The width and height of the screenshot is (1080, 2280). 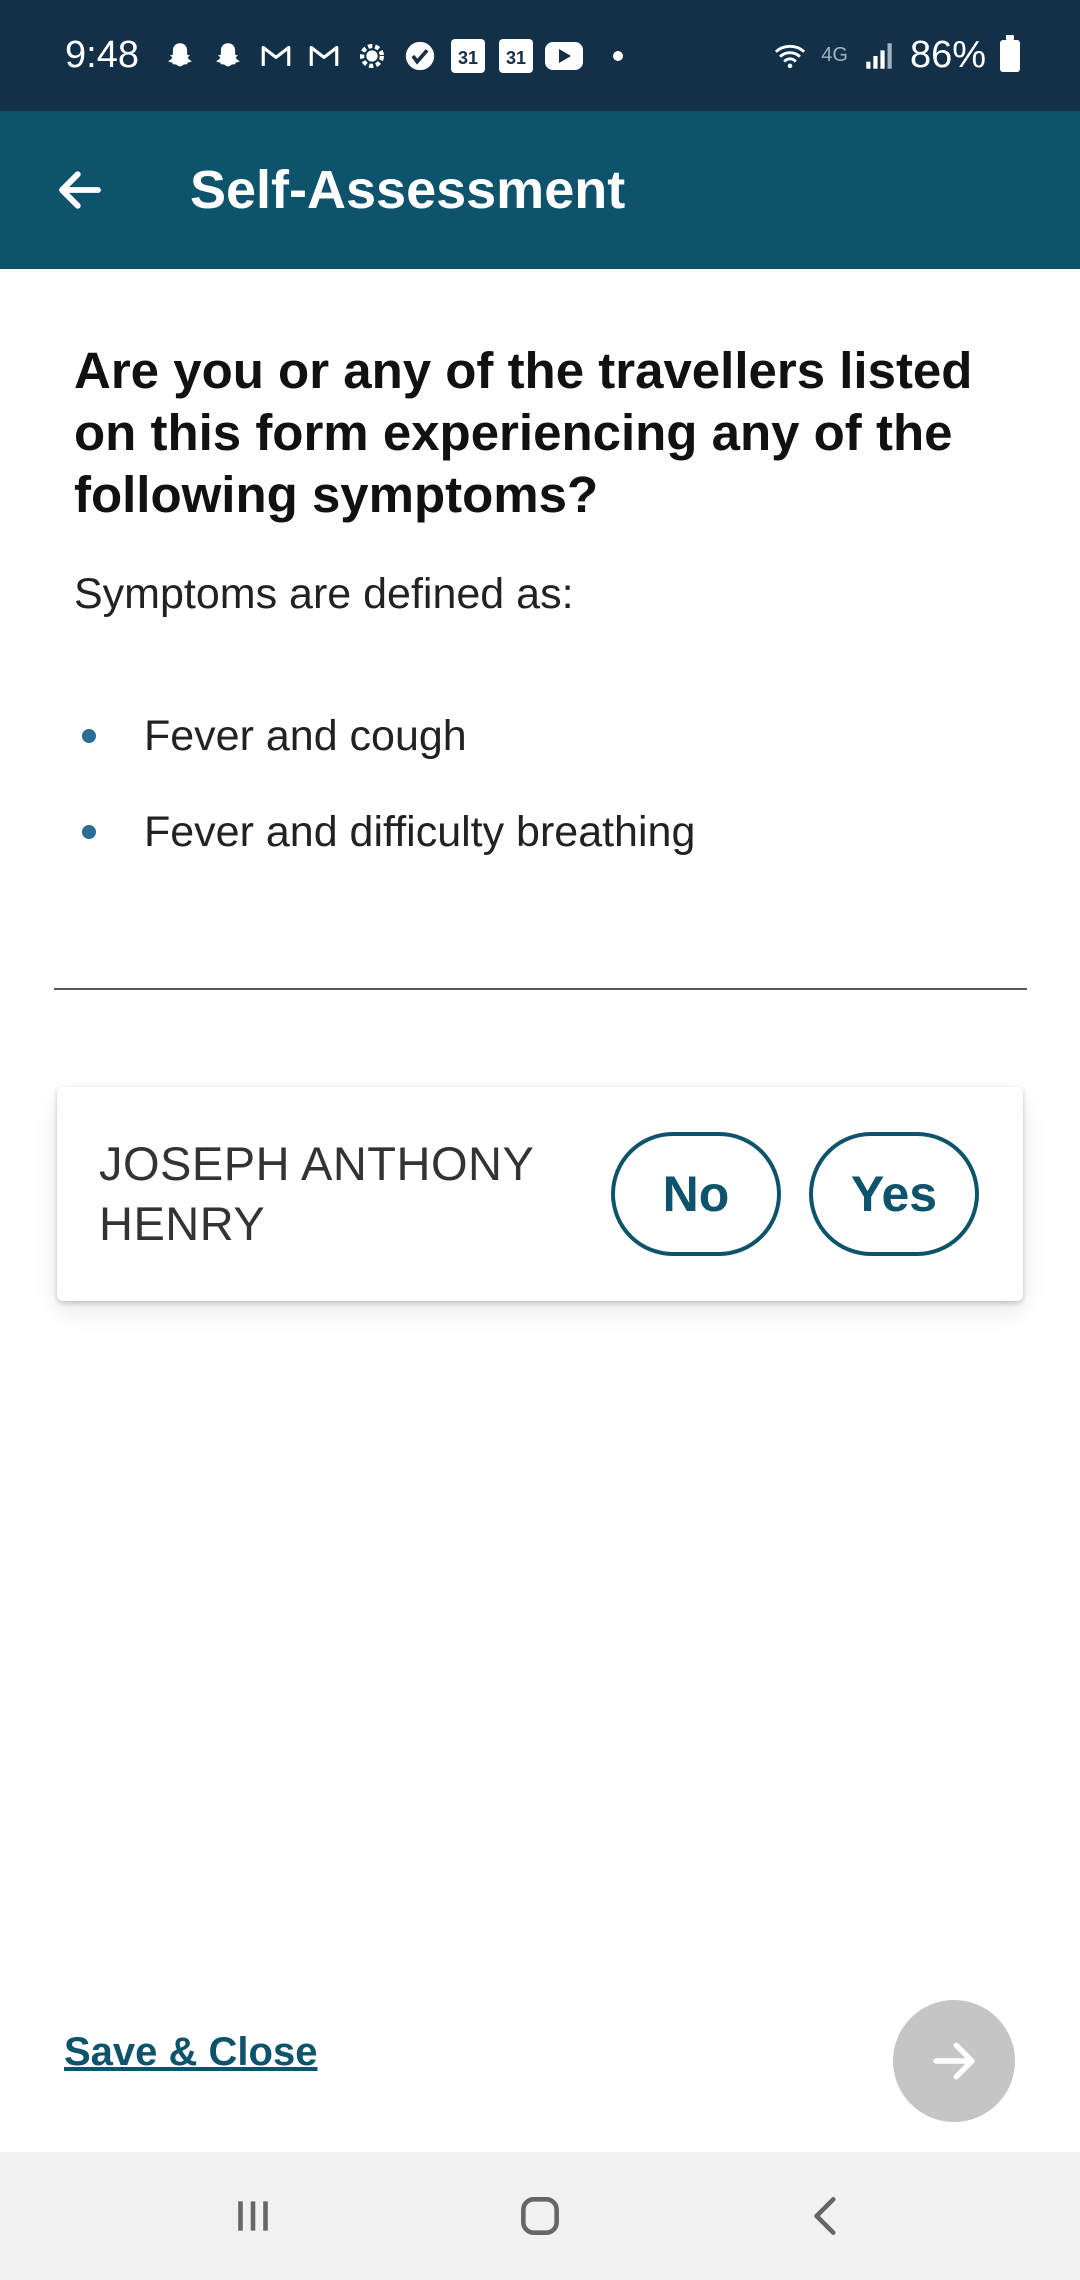 I want to click on more-notifications-dot, so click(x=617, y=55).